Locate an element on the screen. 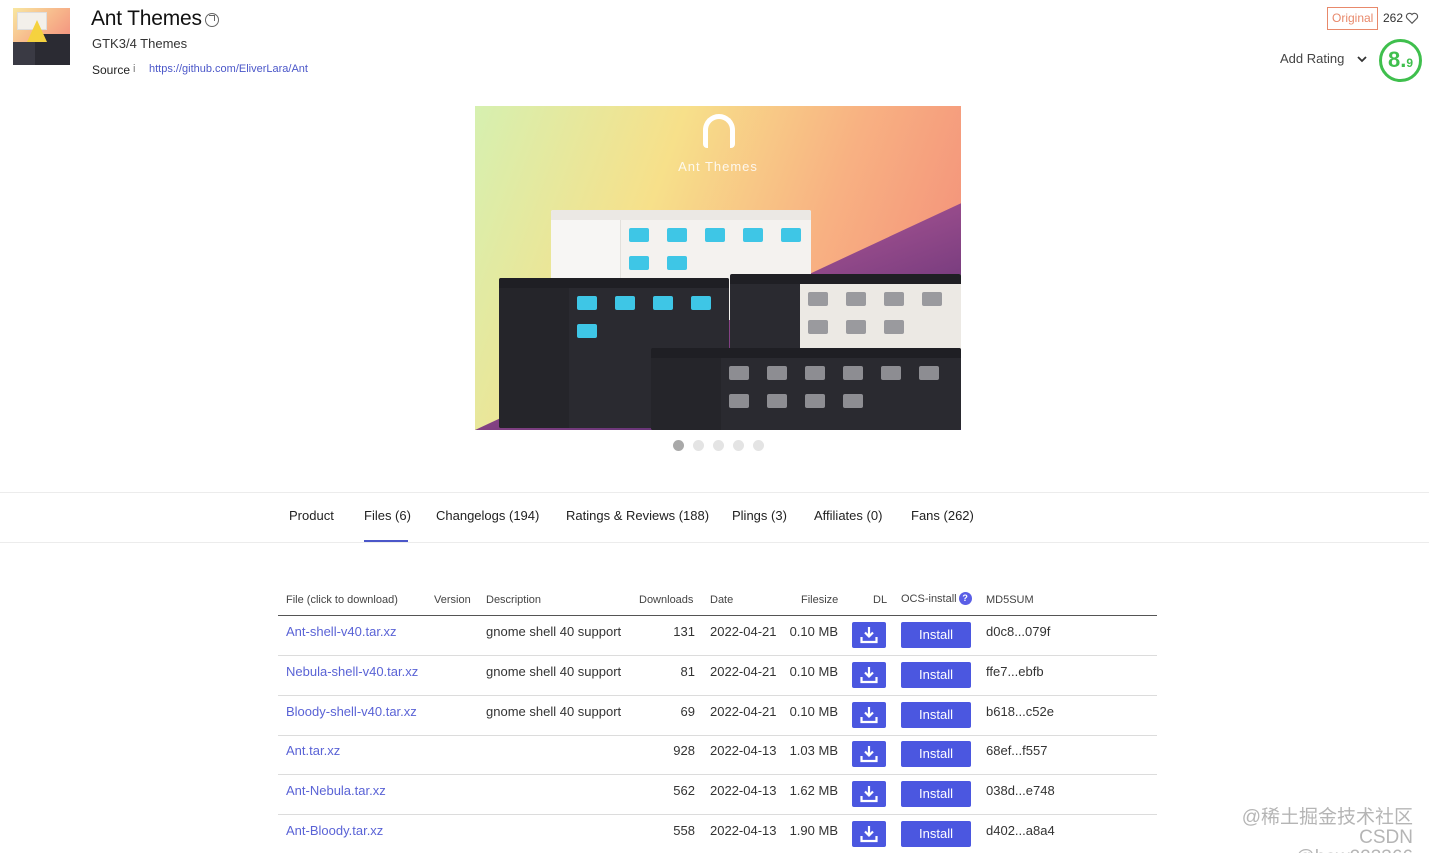  tab-fans: Fans (262) is located at coordinates (942, 515).